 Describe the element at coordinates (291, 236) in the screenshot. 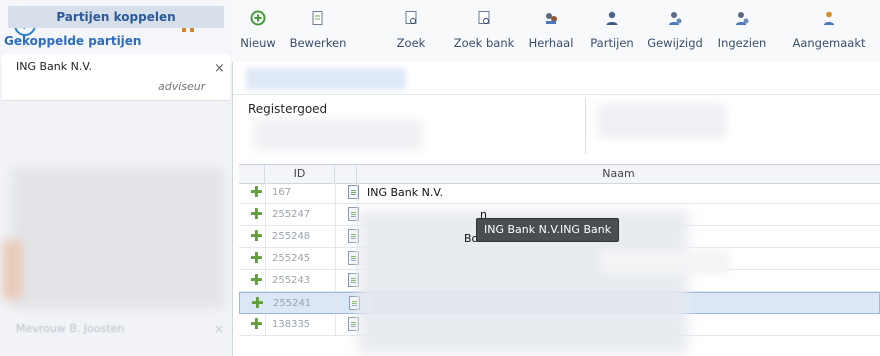

I see `row-id: 255248` at that location.